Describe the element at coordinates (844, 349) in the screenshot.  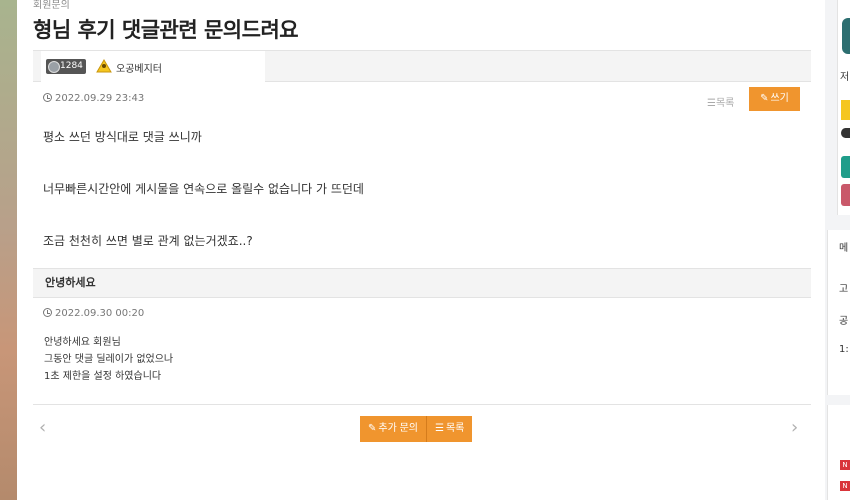
I see `menu-item: 1:` at that location.